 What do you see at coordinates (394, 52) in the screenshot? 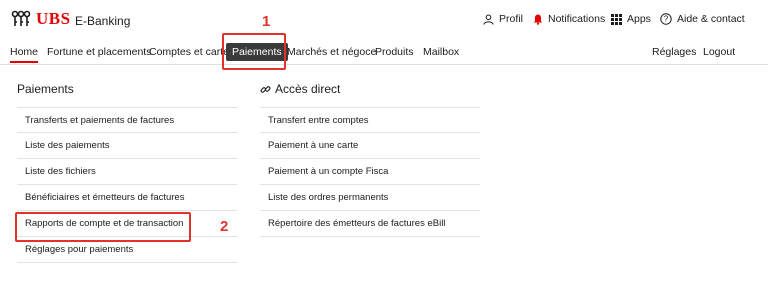
I see `nav-produits: Produits` at bounding box center [394, 52].